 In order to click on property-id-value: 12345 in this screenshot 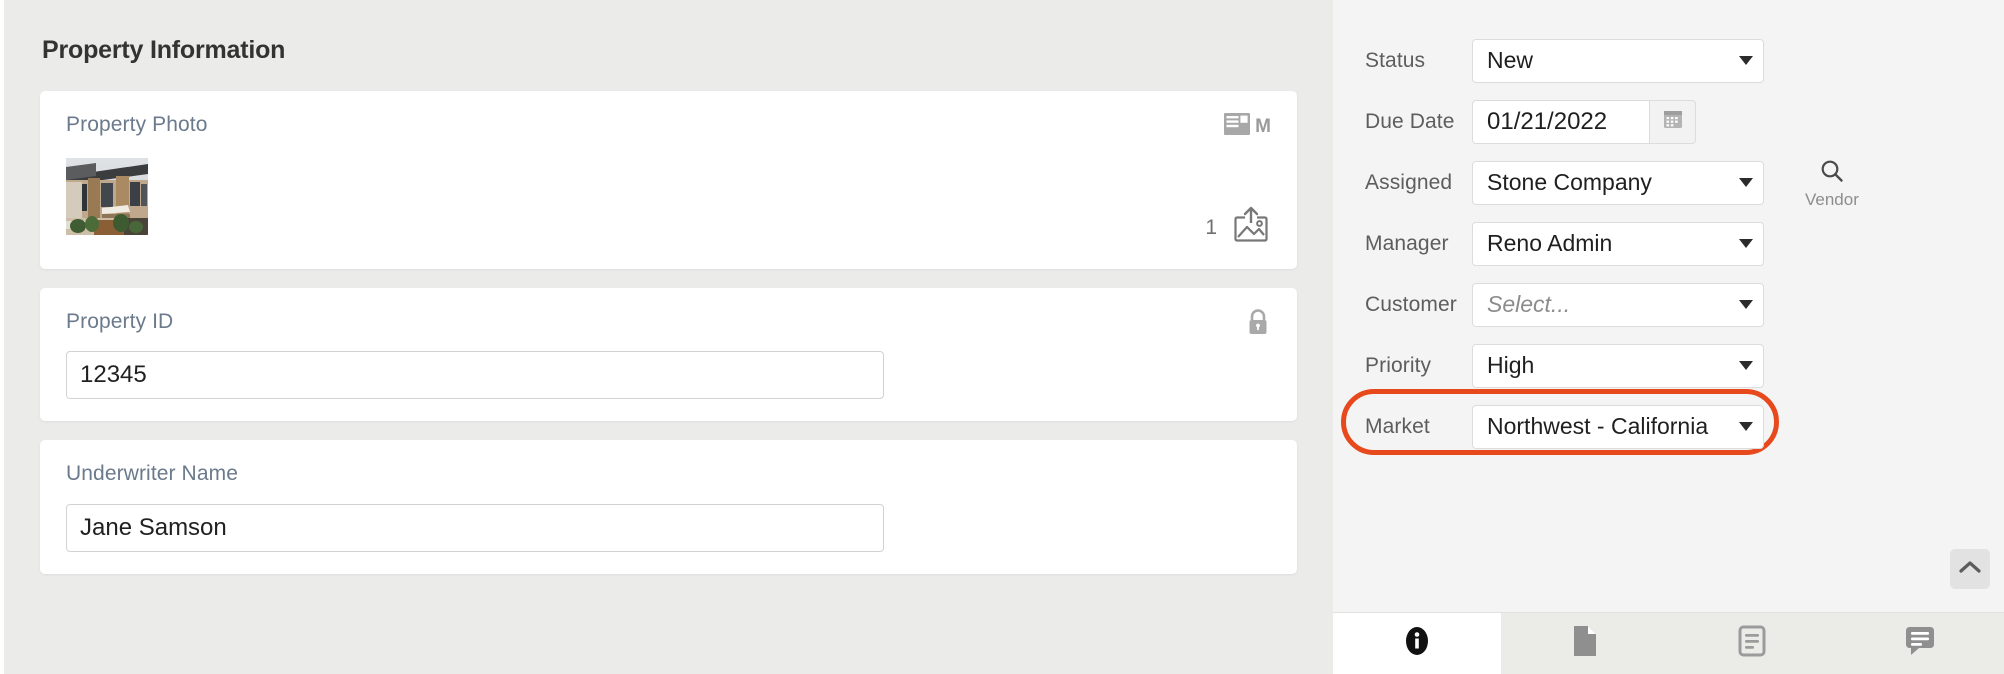, I will do `click(113, 375)`.